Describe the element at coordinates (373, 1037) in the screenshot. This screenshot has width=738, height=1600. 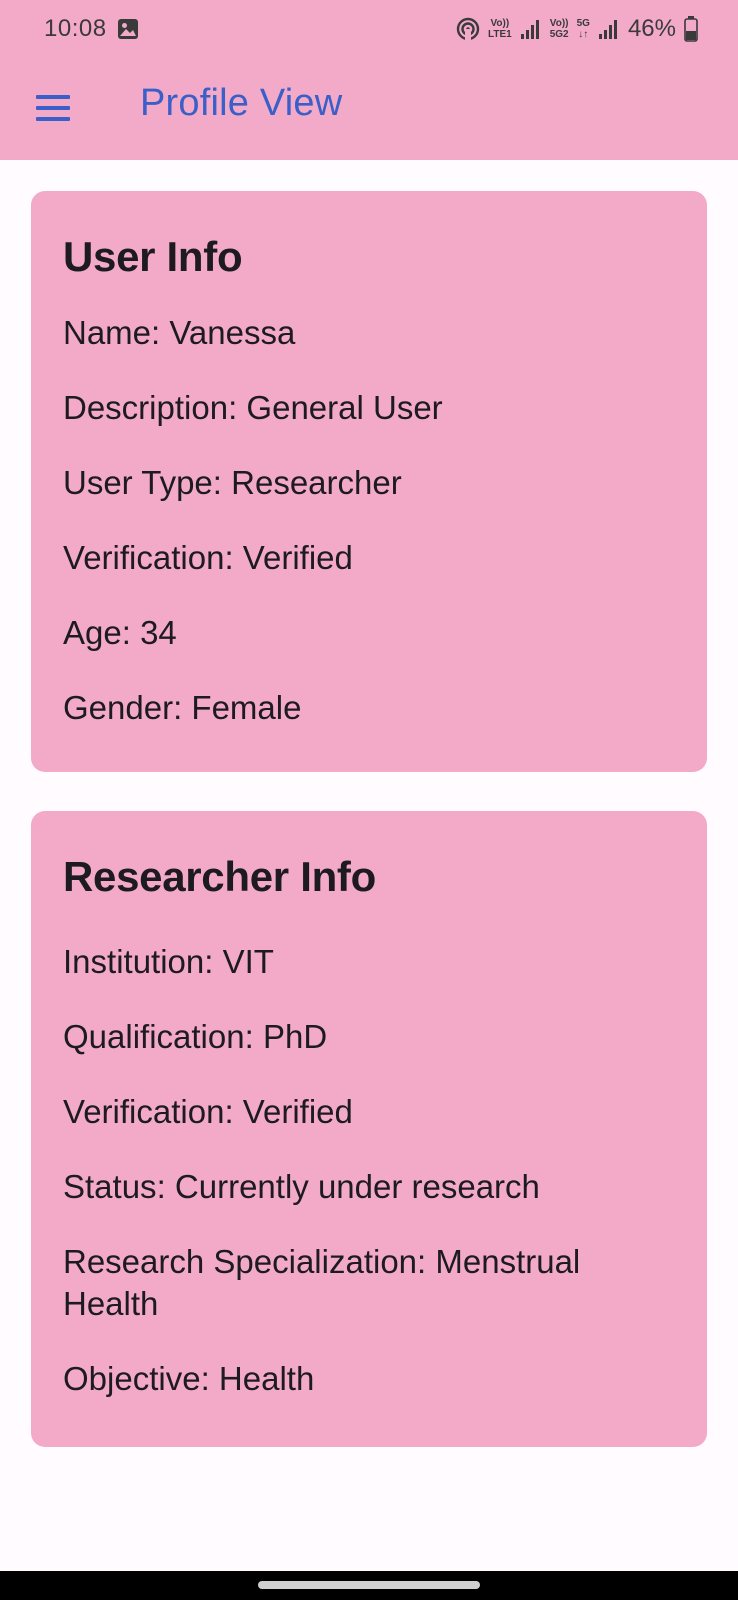
I see `researcher-info-row-qualification: QualificationPhD` at that location.